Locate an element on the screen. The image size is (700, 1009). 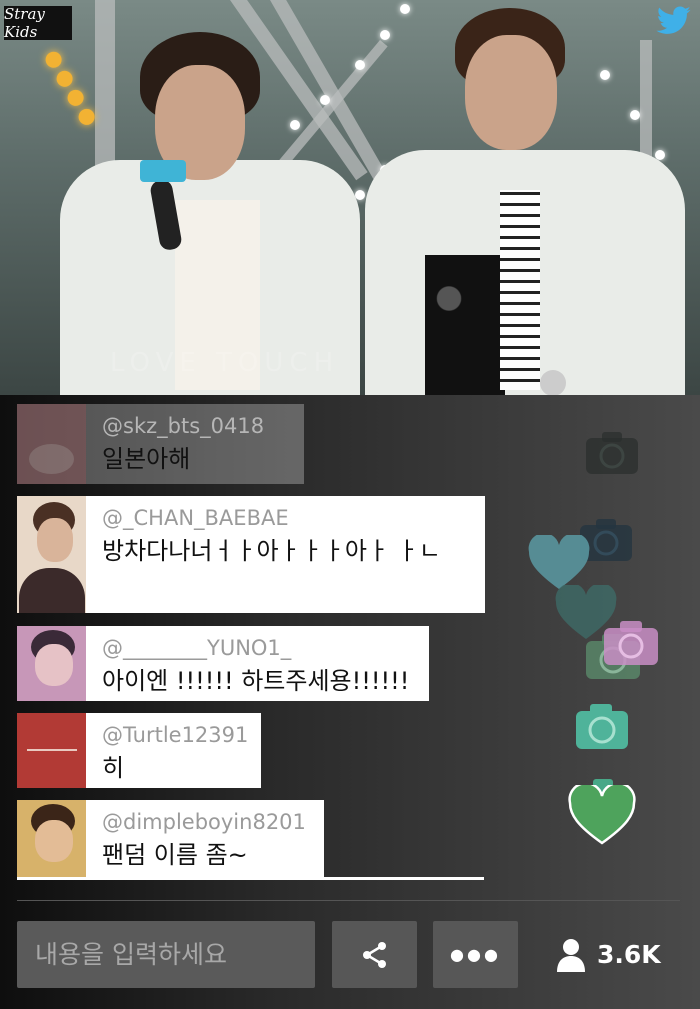
comment-text: 방차다나너ㅓㅏ아ㅏㅏㅏ아ㅏ ㅏㄴ is located at coordinates (271, 551).